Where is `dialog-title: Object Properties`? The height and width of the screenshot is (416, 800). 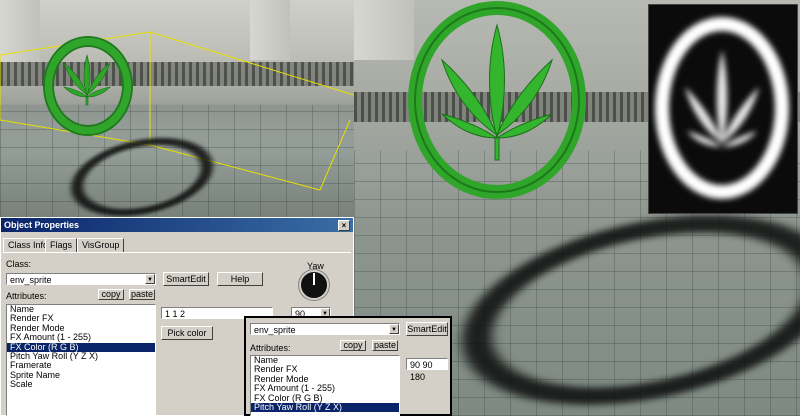 dialog-title: Object Properties is located at coordinates (42, 225).